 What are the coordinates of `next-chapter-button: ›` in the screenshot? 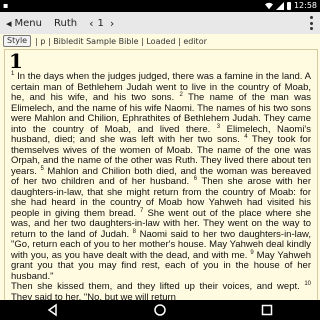 It's located at (112, 23).